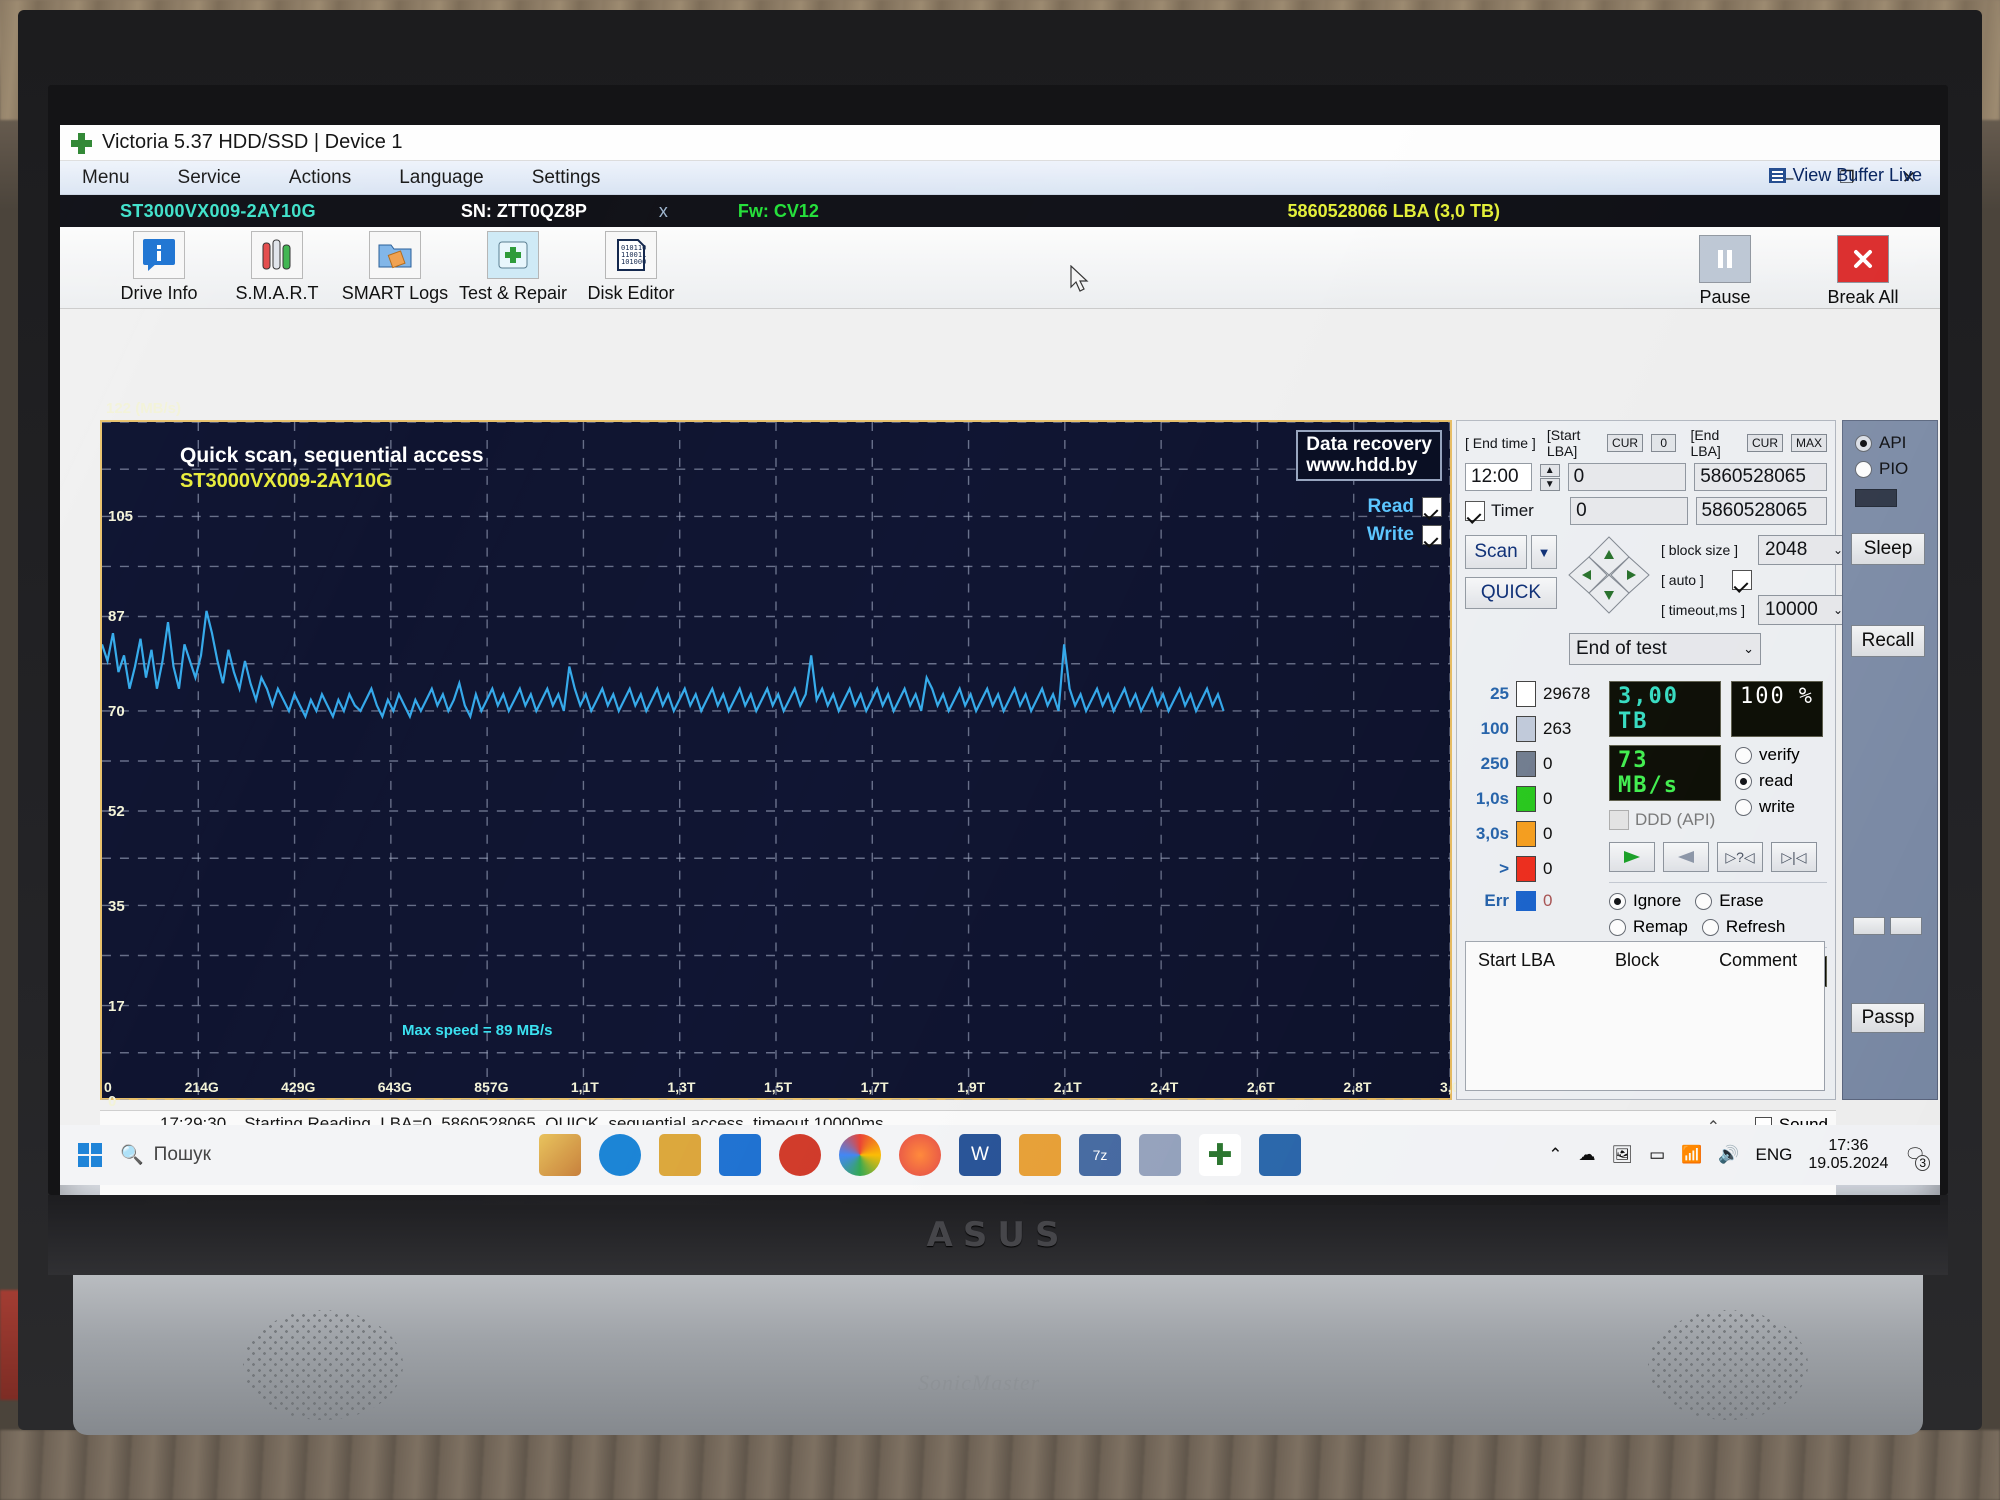 The width and height of the screenshot is (2000, 1500). I want to click on ignore-radio, so click(1617, 901).